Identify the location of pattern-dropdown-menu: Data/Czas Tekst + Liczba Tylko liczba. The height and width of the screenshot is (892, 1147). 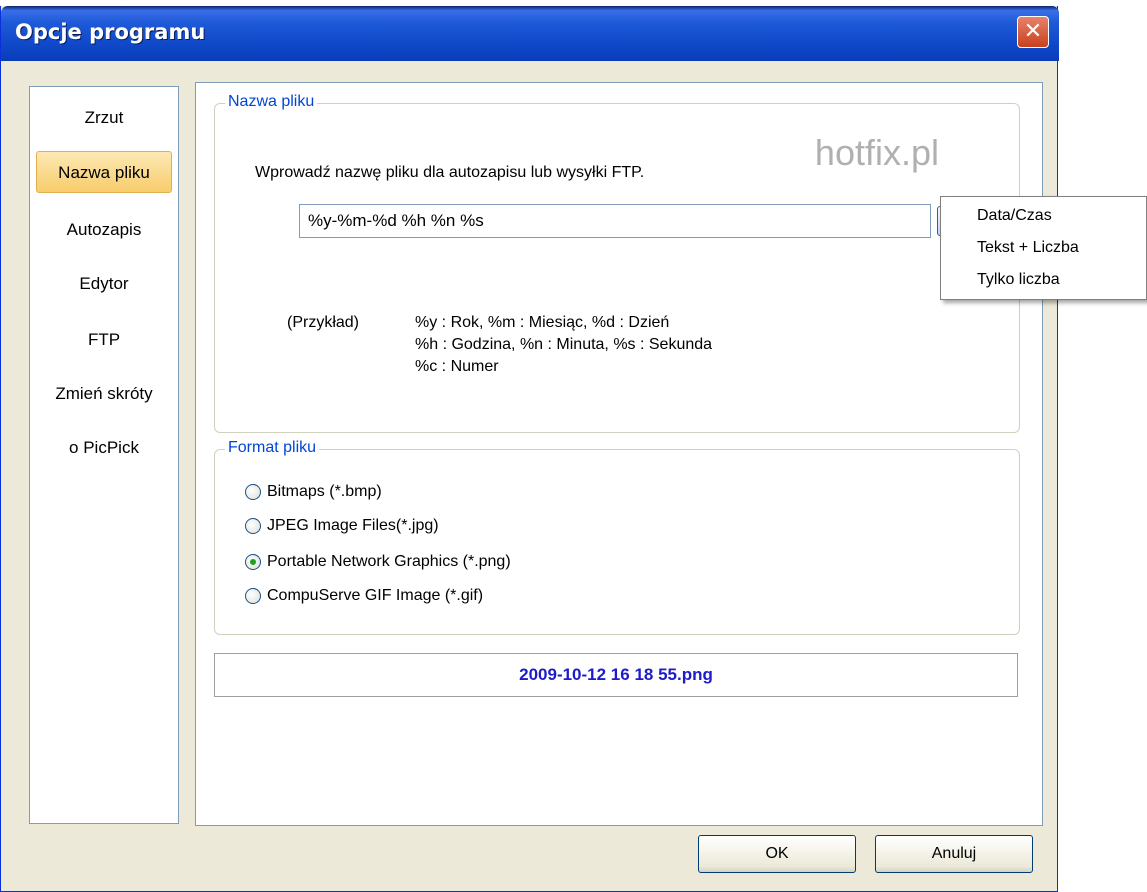
(1043, 248).